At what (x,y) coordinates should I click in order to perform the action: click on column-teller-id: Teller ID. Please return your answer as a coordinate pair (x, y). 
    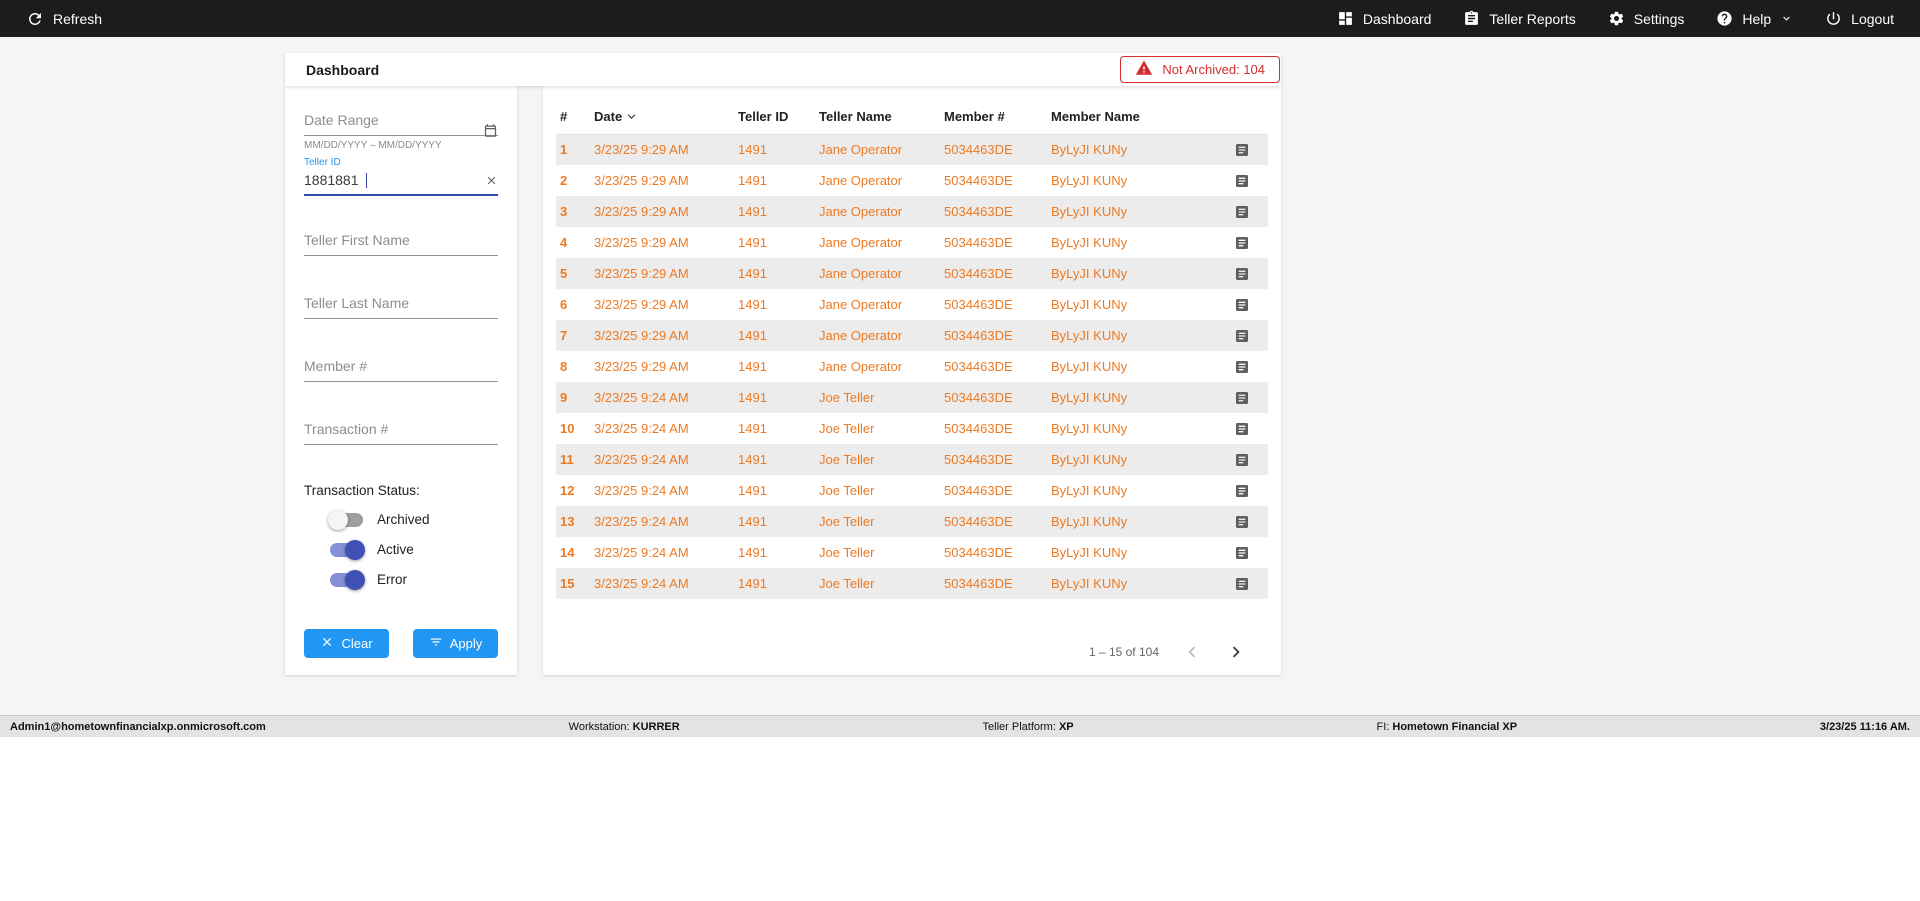
    Looking at the image, I should click on (774, 117).